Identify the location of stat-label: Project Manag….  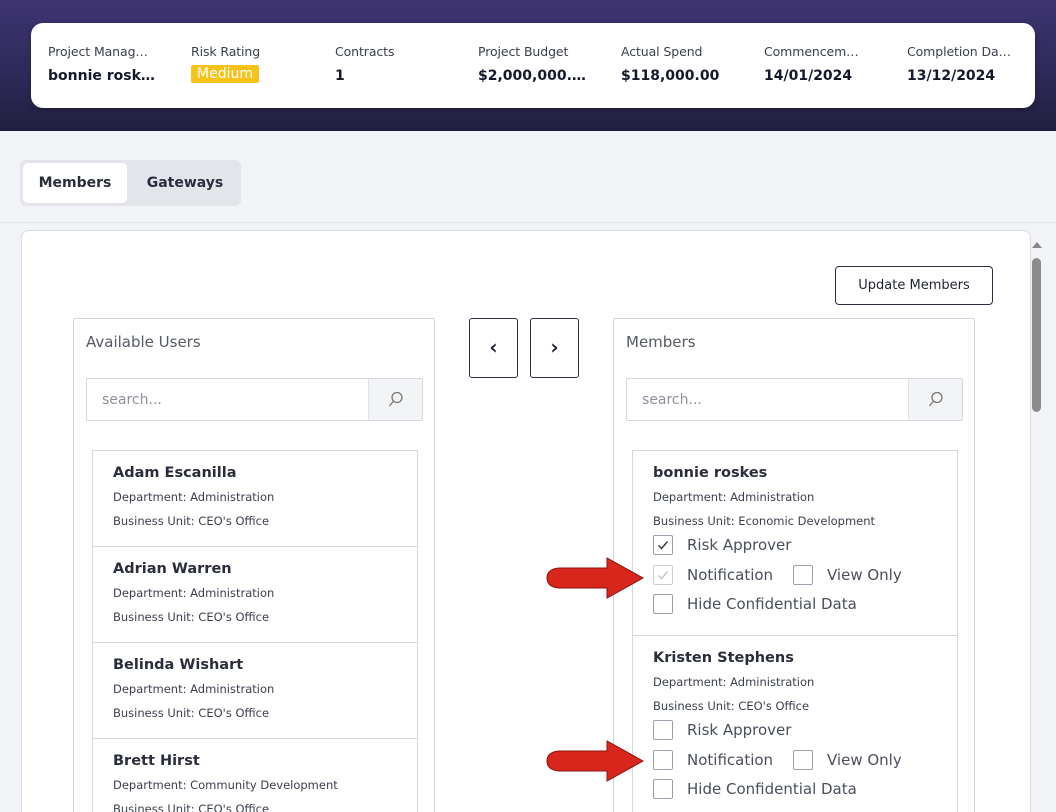
(98, 51).